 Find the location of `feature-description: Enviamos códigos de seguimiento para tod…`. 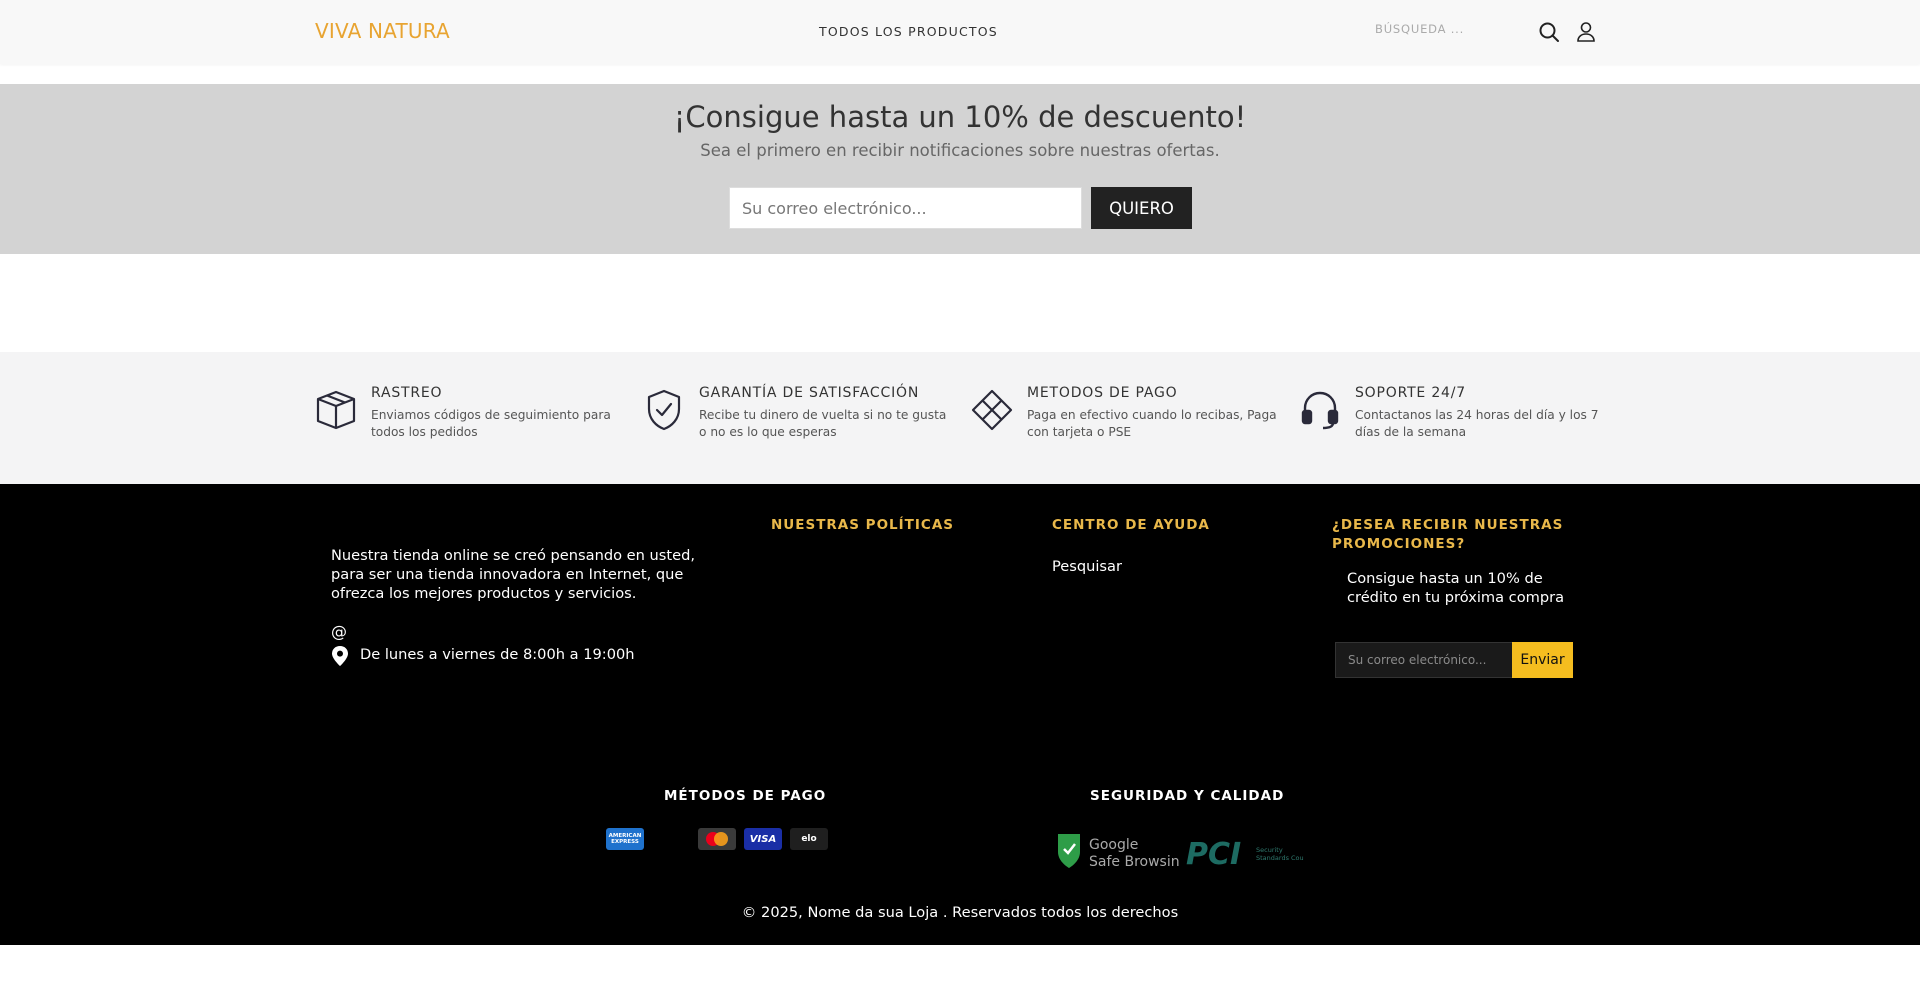

feature-description: Enviamos códigos de seguimiento para tod… is located at coordinates (491, 423).